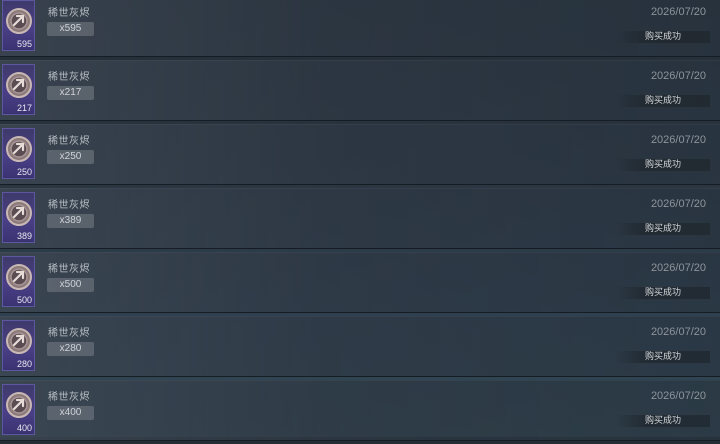 This screenshot has height=444, width=720. What do you see at coordinates (360, 28) in the screenshot?
I see `purchase-record-row: 595 稀世灰烬 x595 2026/07/20 购买成功` at bounding box center [360, 28].